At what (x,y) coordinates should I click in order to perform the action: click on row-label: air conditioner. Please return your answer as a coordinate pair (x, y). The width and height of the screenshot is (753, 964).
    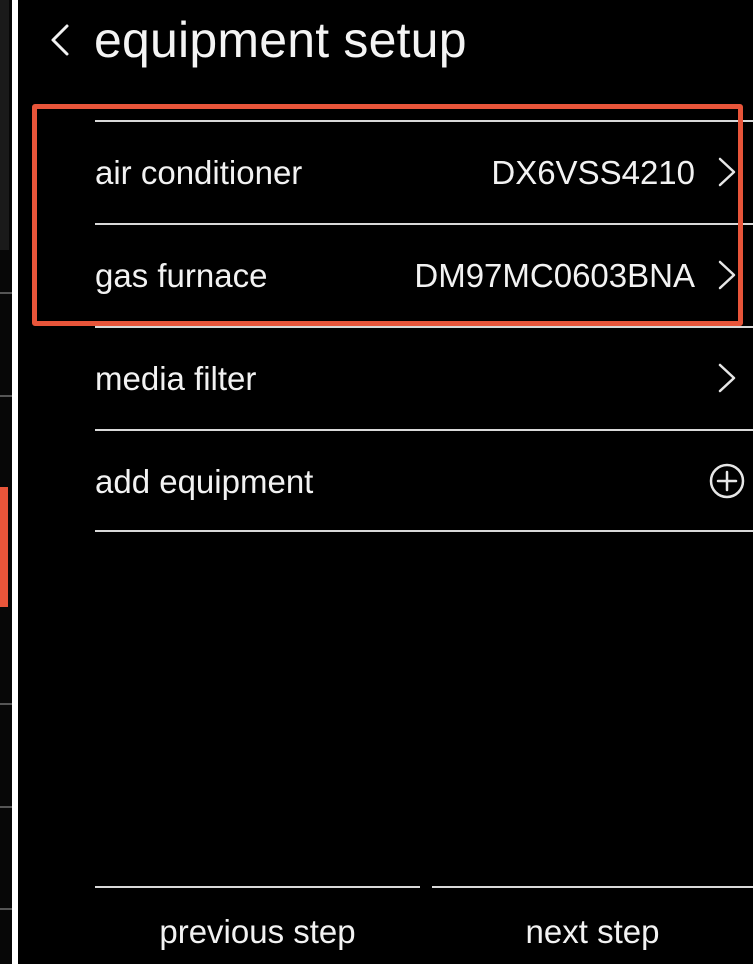
    Looking at the image, I should click on (199, 172).